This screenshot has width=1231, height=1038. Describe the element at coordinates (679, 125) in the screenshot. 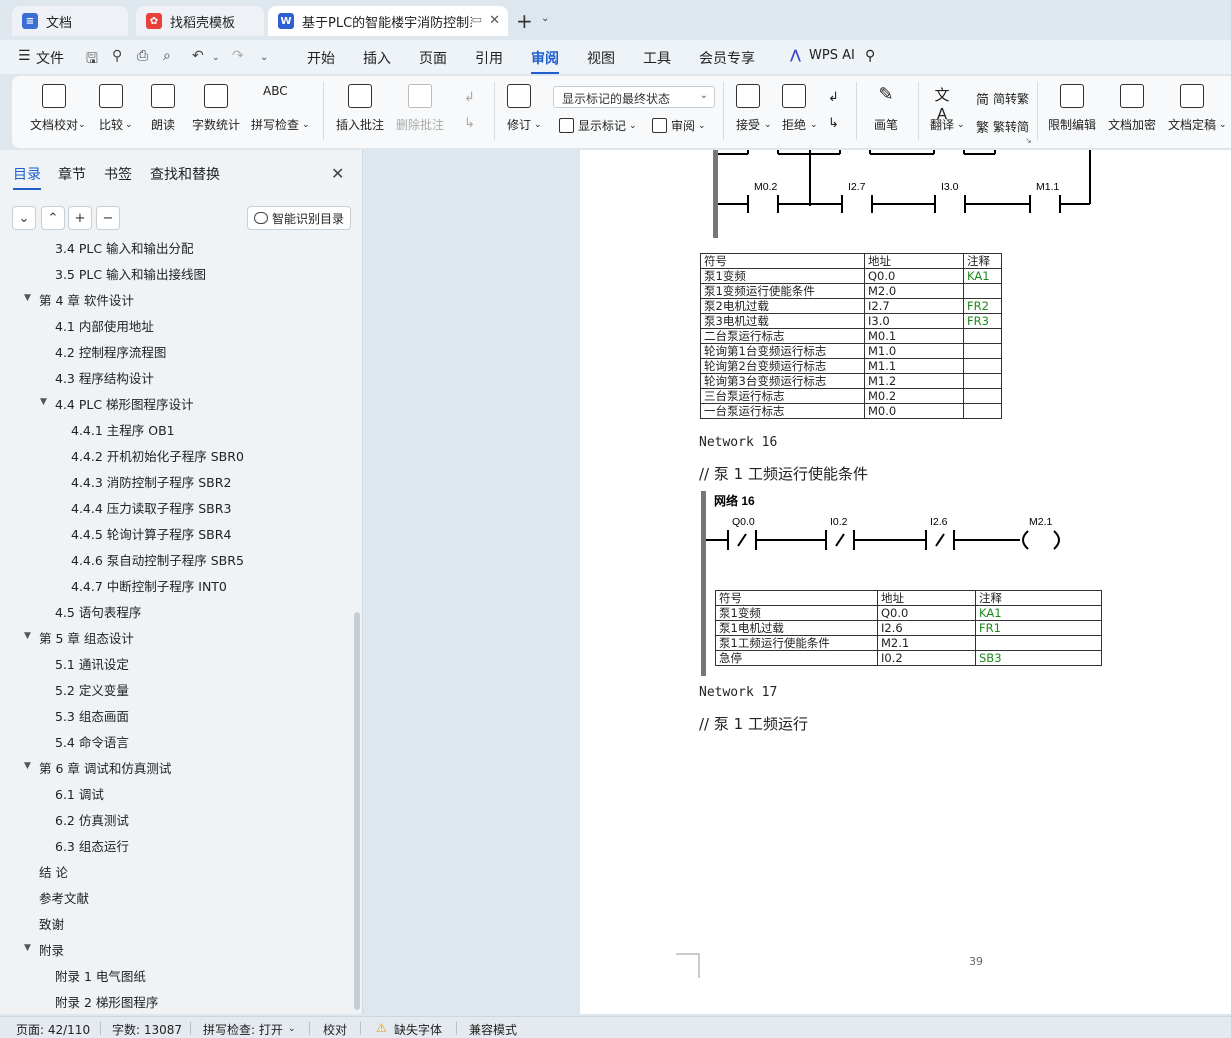

I see `review-pane-button: 审阅 ⌄` at that location.